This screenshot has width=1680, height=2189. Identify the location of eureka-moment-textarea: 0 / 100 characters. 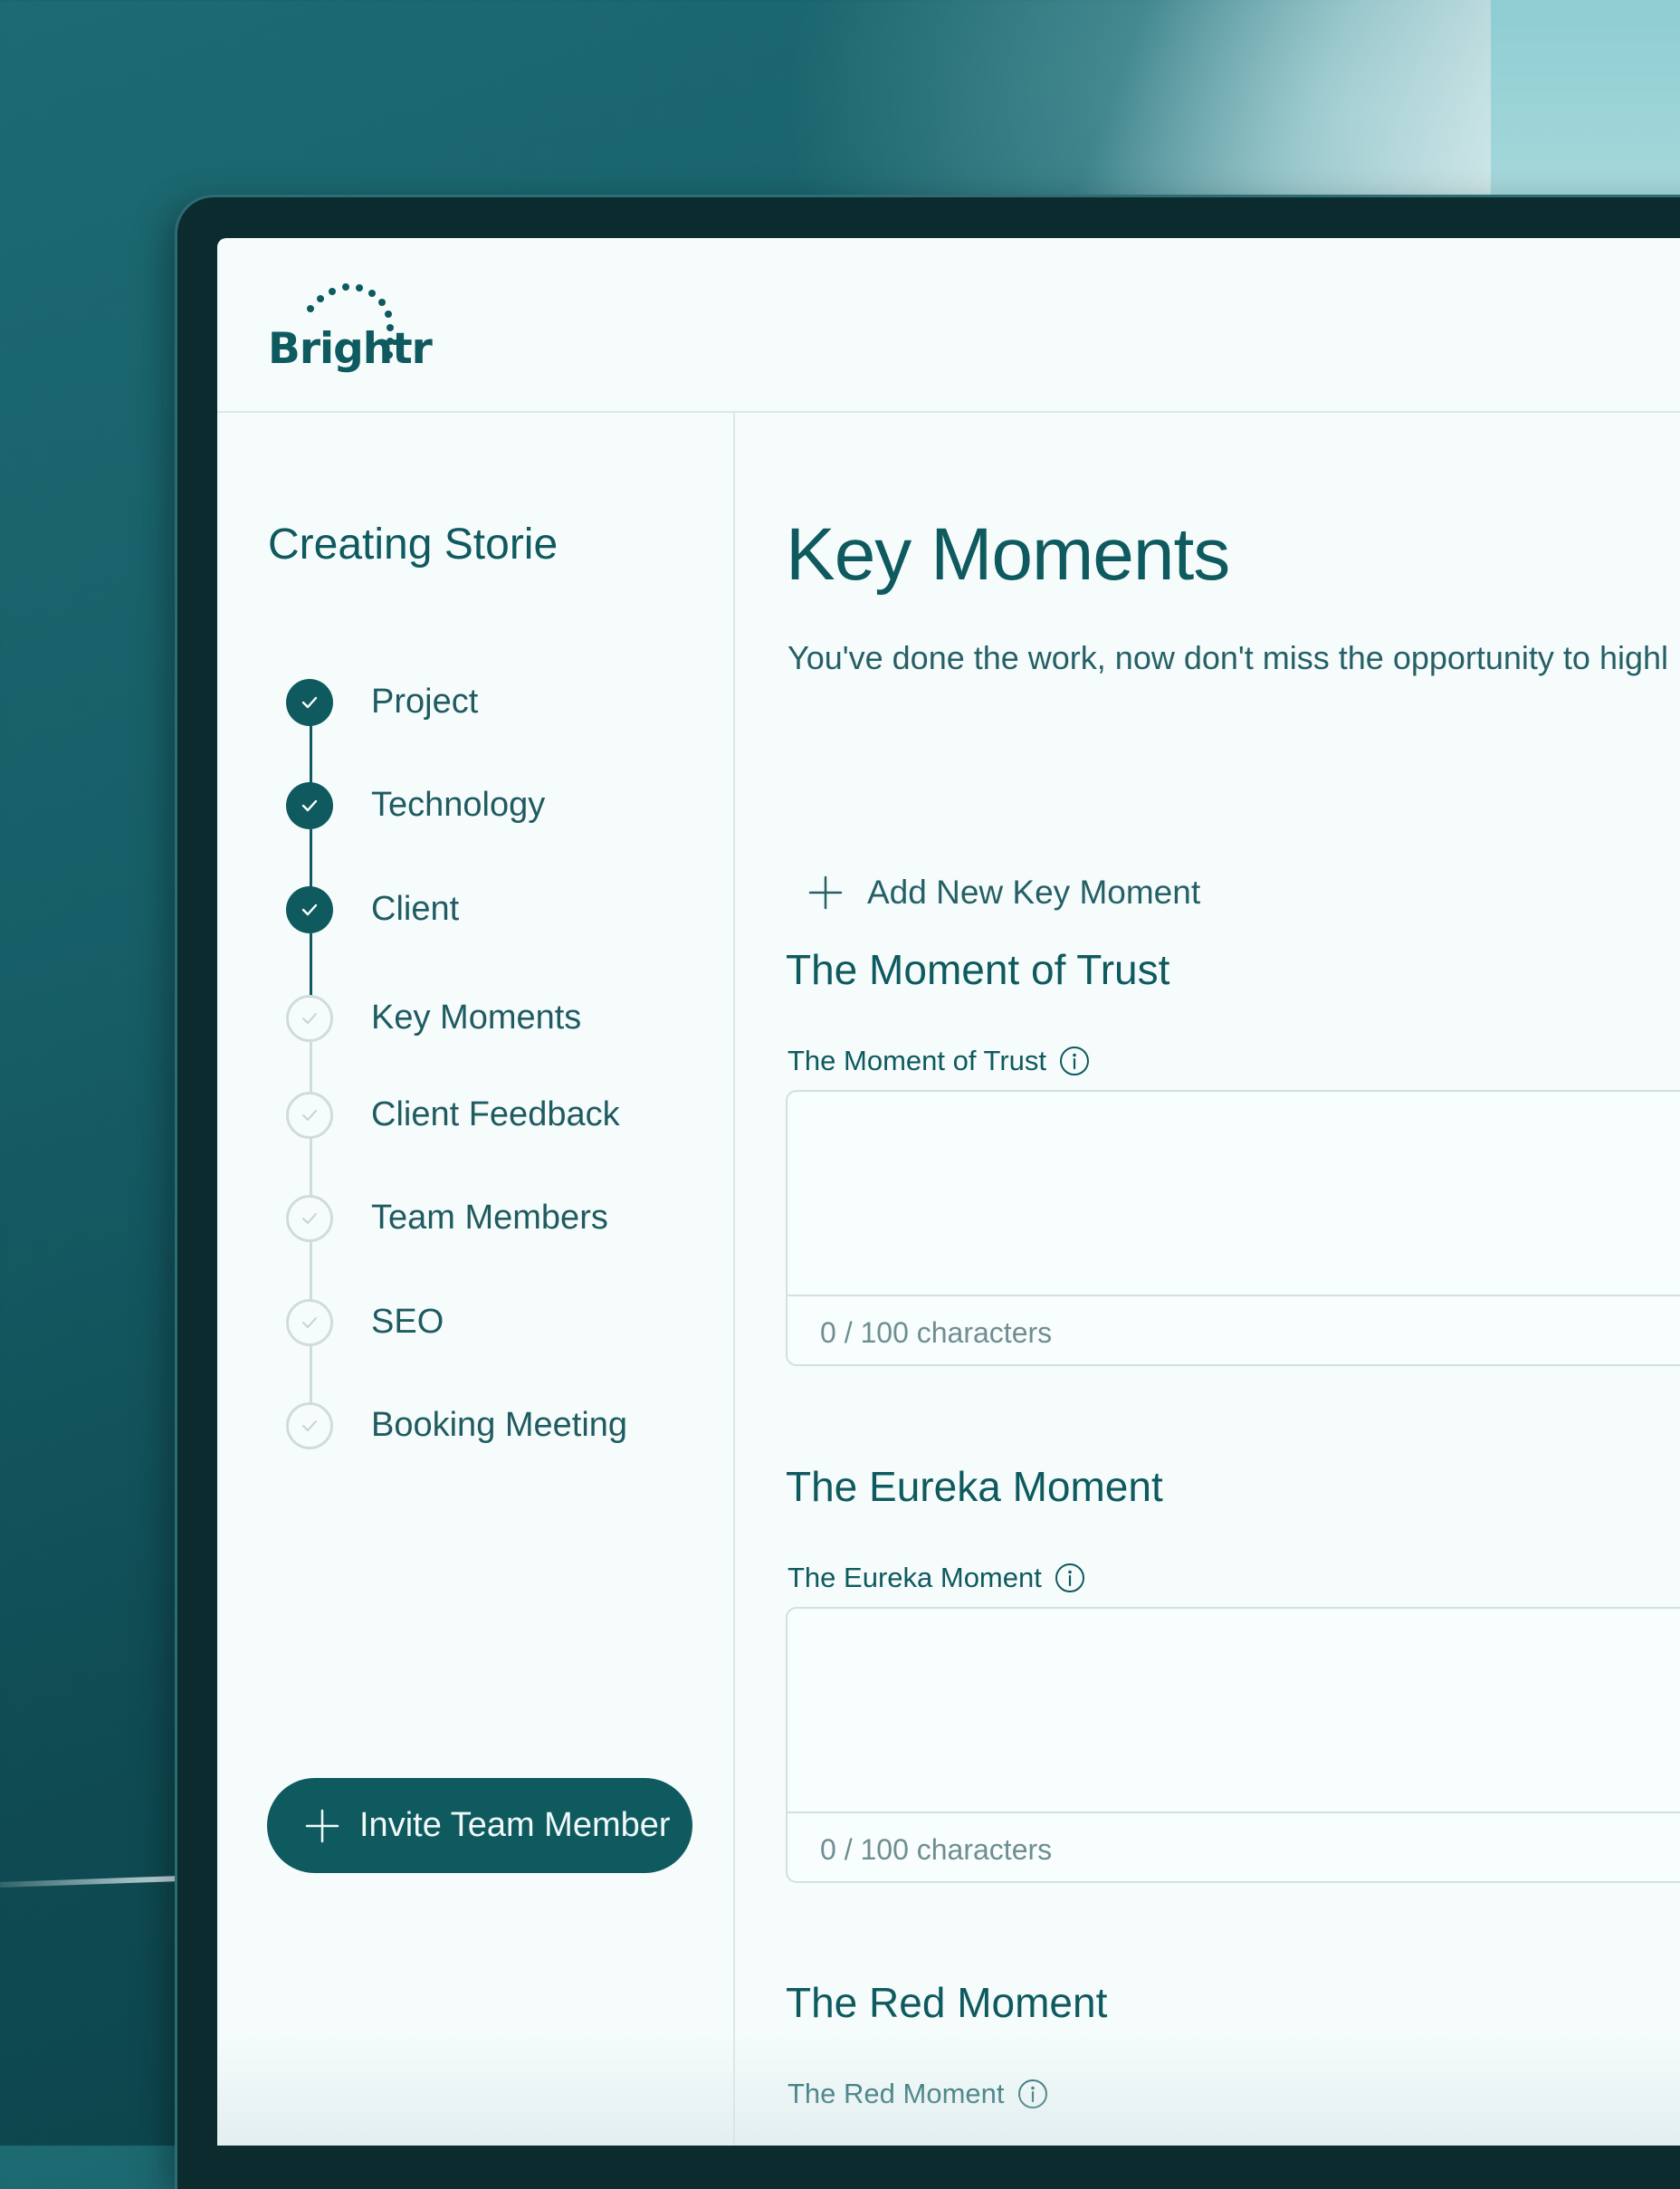
(1233, 1745).